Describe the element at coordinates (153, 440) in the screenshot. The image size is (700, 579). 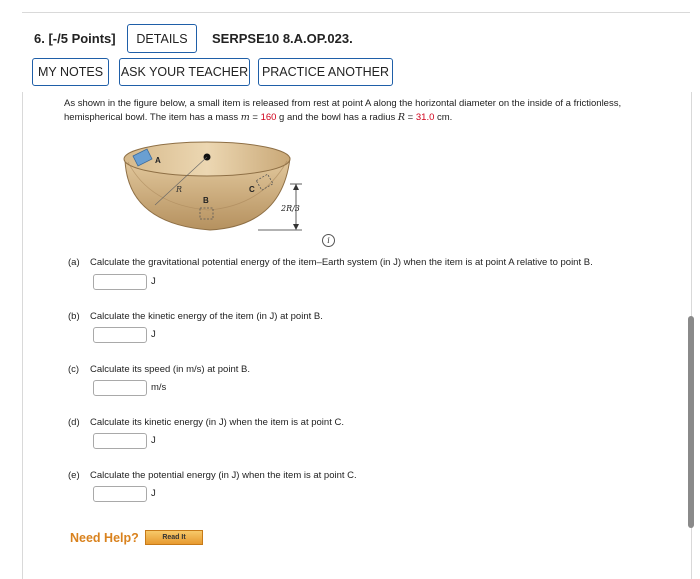
I see `part-d-unit: J` at that location.